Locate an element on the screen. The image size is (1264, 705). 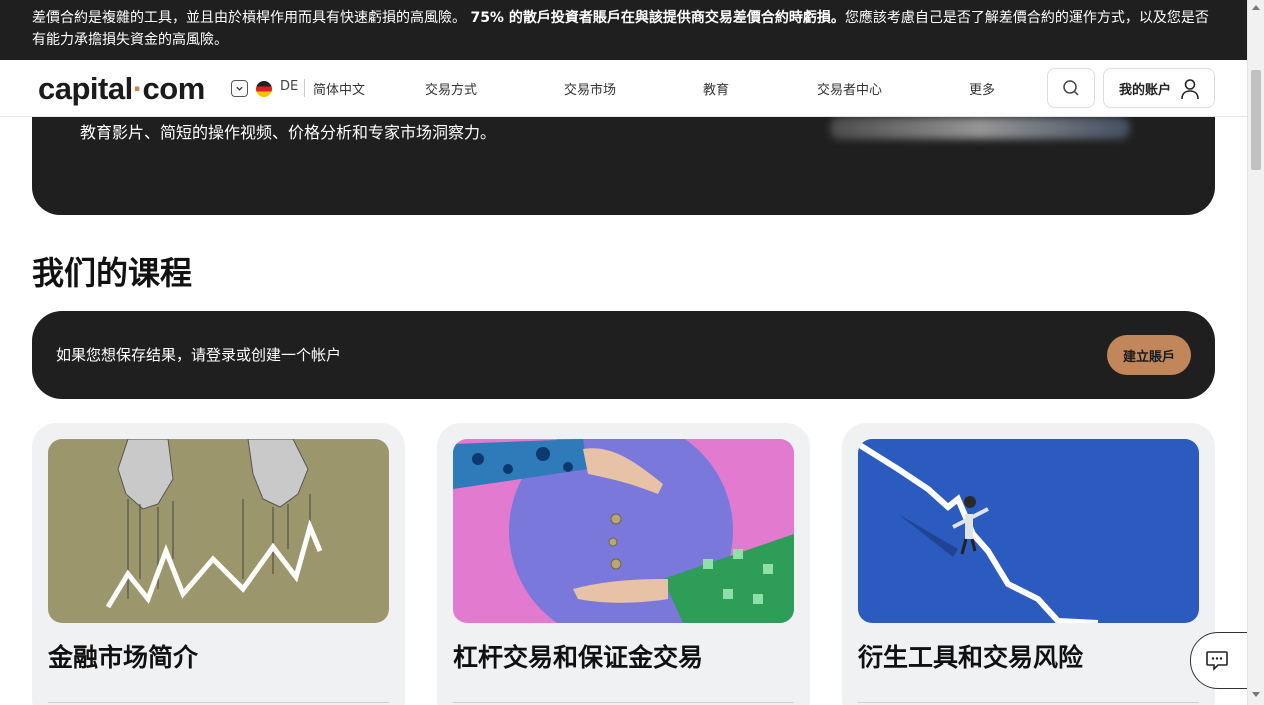
search-button is located at coordinates (1071, 88).